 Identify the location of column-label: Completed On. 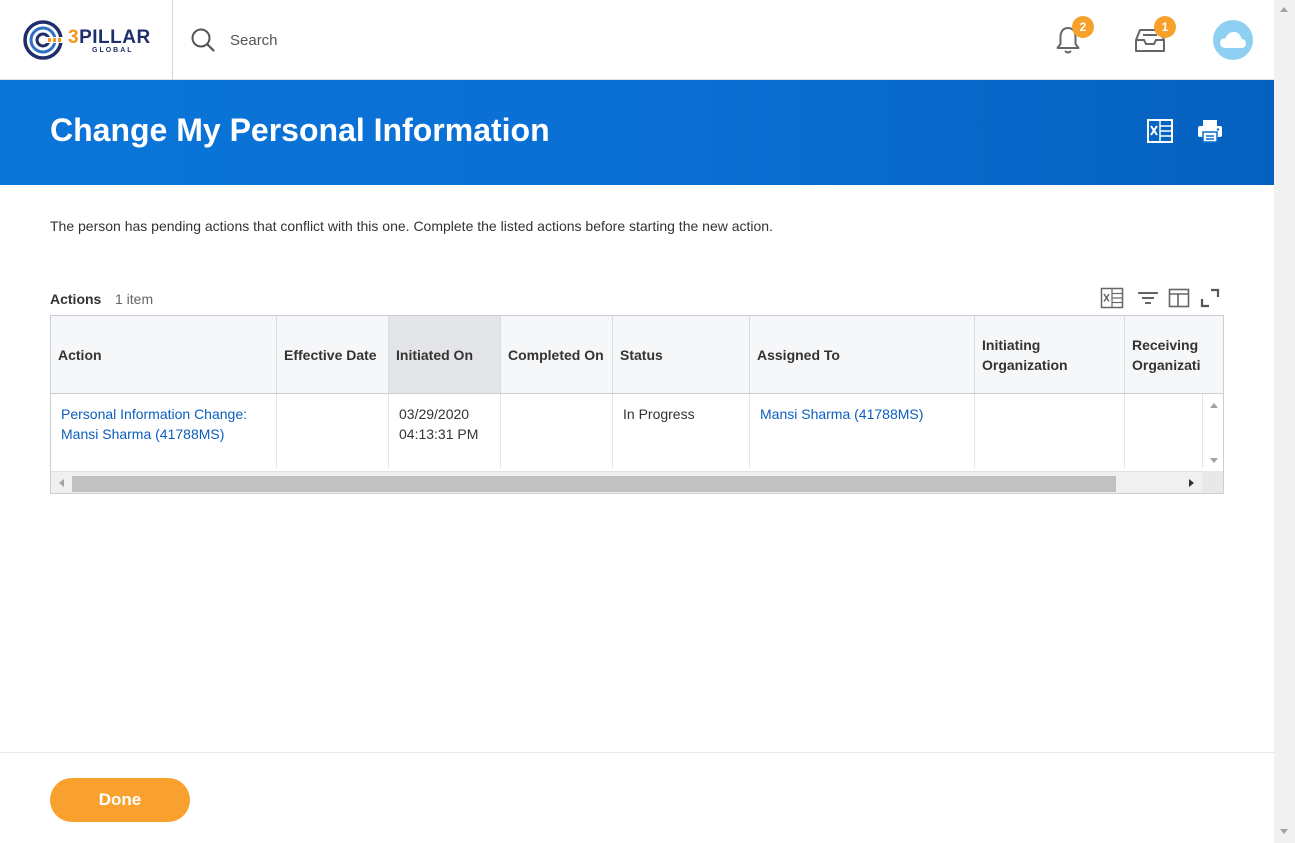
(556, 354).